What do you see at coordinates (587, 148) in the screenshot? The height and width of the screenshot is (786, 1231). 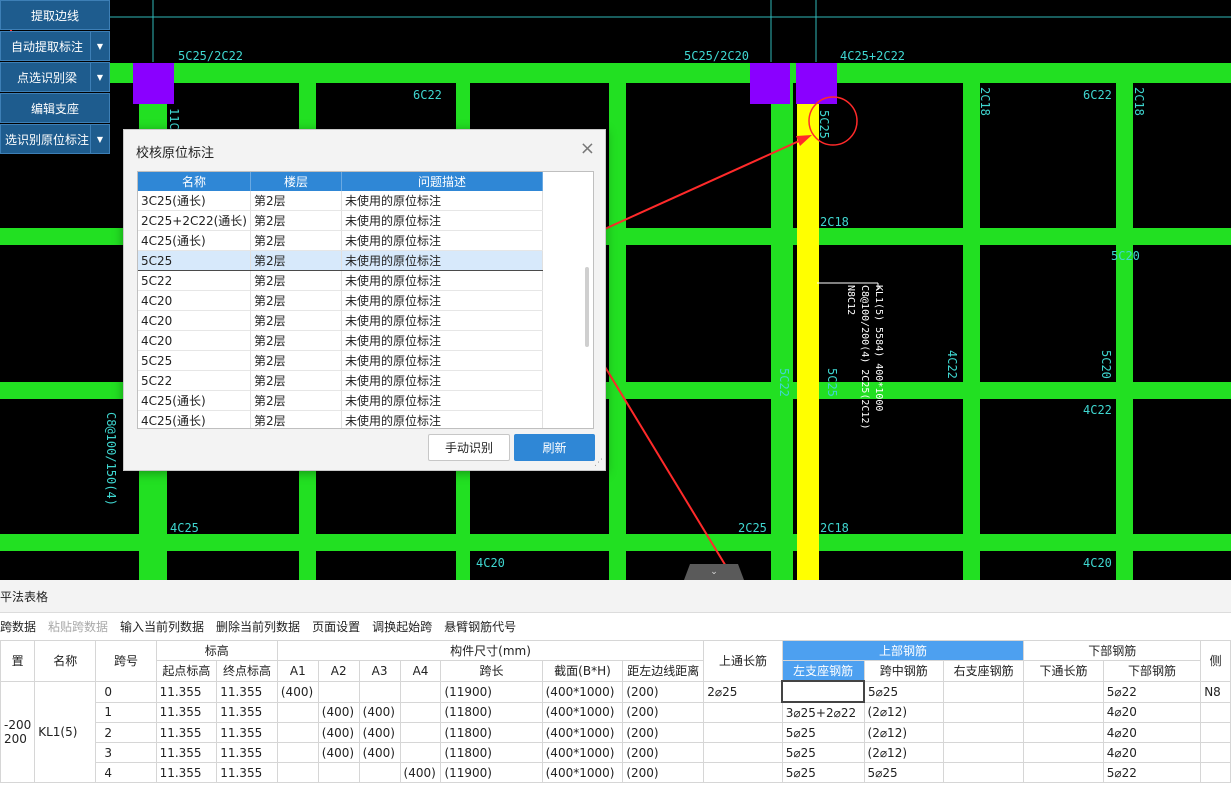 I see `close-icon: ×` at bounding box center [587, 148].